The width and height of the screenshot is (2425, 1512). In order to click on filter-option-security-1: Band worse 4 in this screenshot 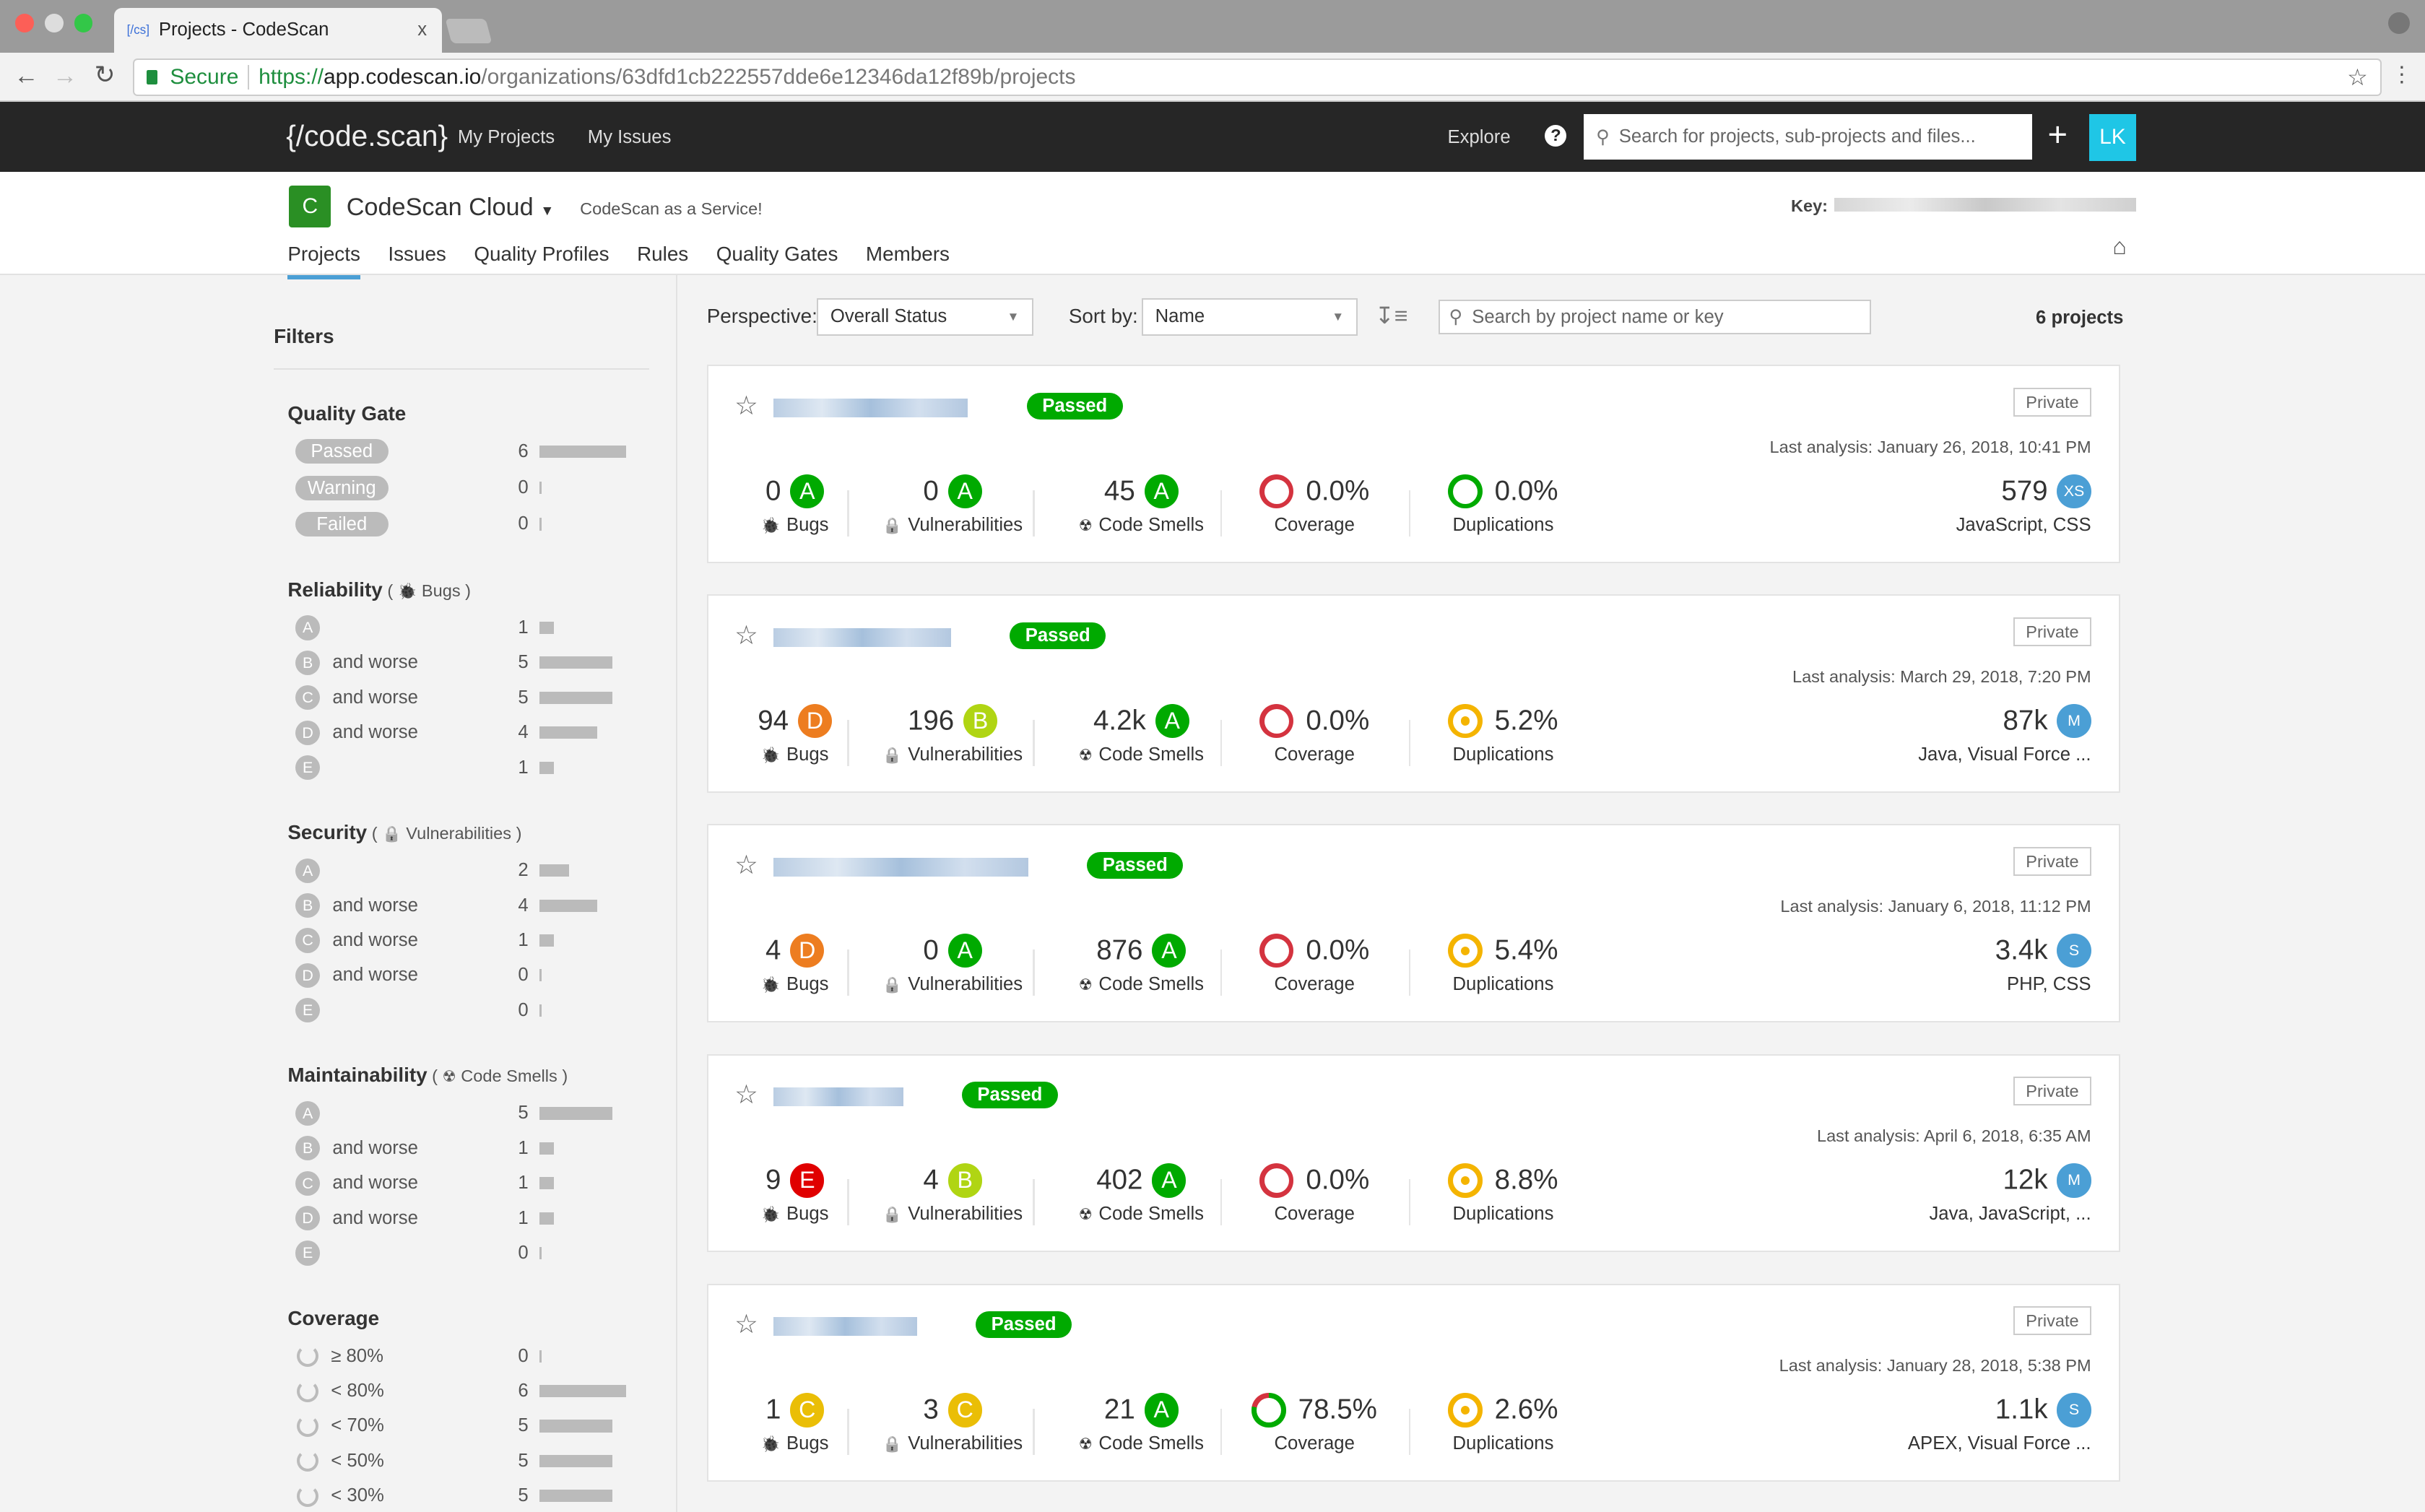, I will do `click(473, 905)`.